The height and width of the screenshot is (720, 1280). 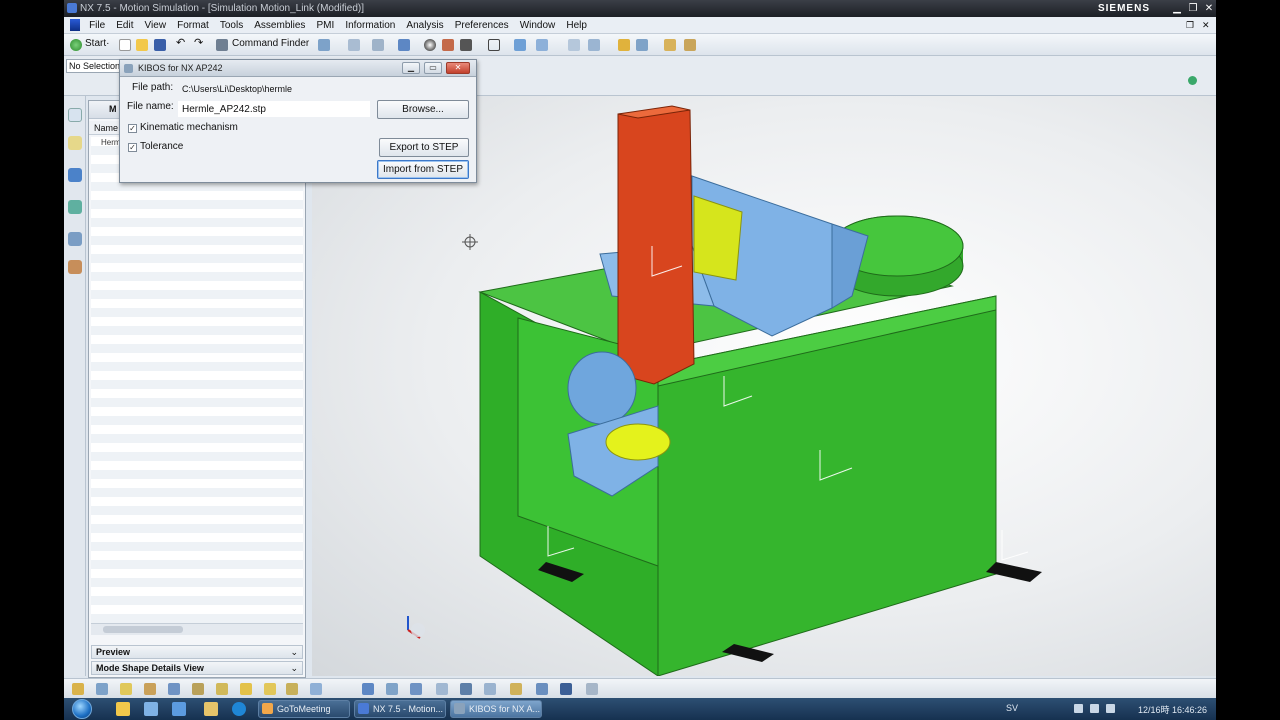 I want to click on language-indicator: SV, so click(x=1012, y=708).